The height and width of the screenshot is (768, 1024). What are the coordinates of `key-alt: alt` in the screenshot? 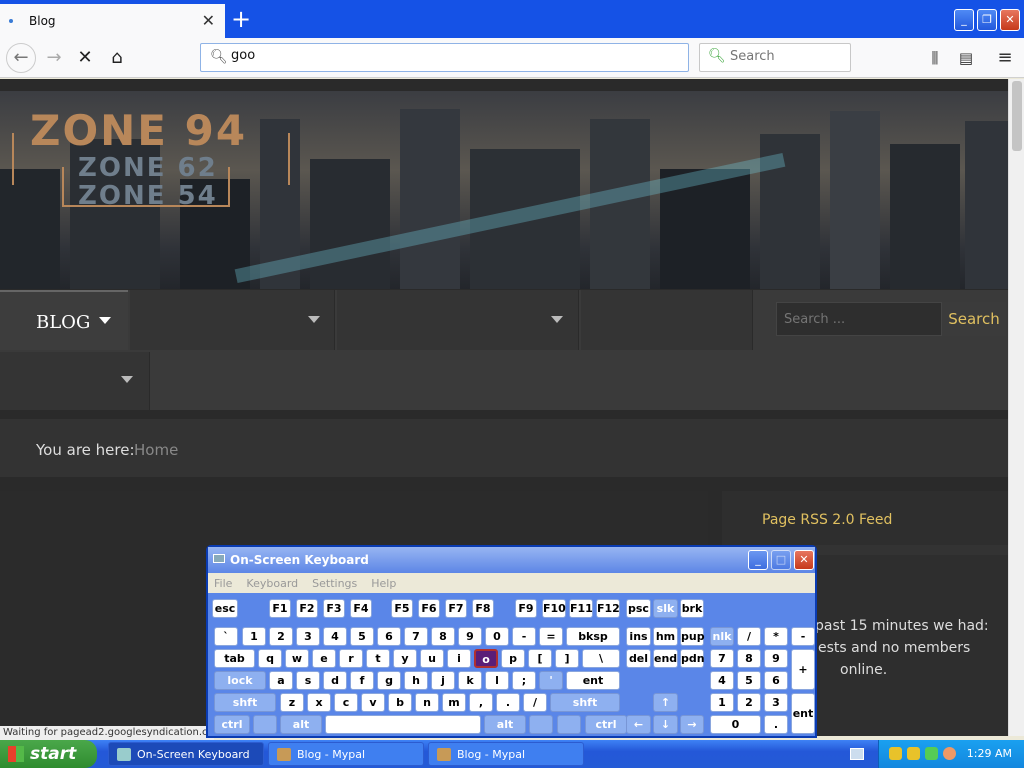 It's located at (505, 724).